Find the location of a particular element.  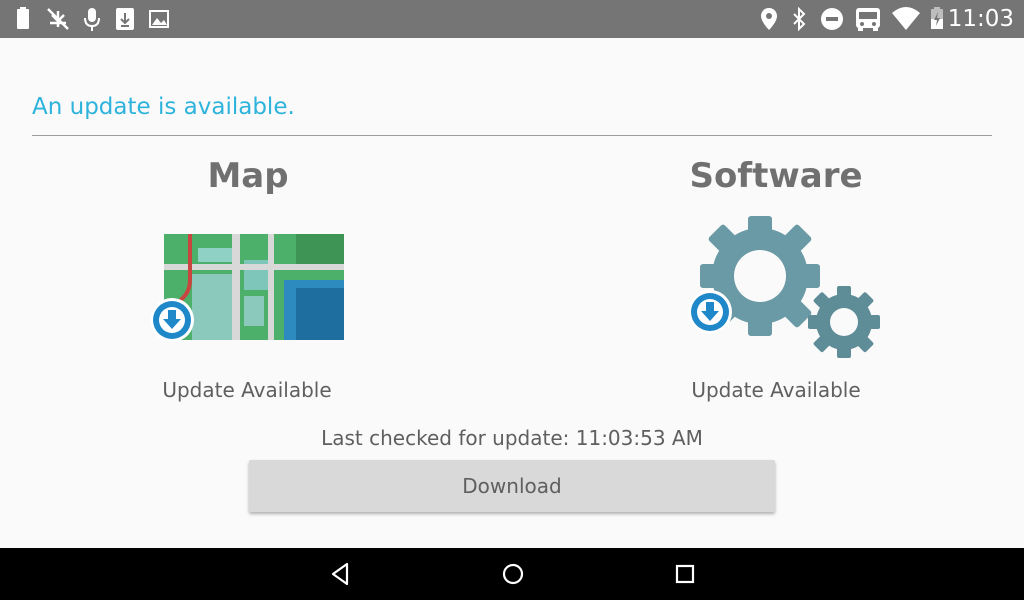

back-icon is located at coordinates (340, 574).